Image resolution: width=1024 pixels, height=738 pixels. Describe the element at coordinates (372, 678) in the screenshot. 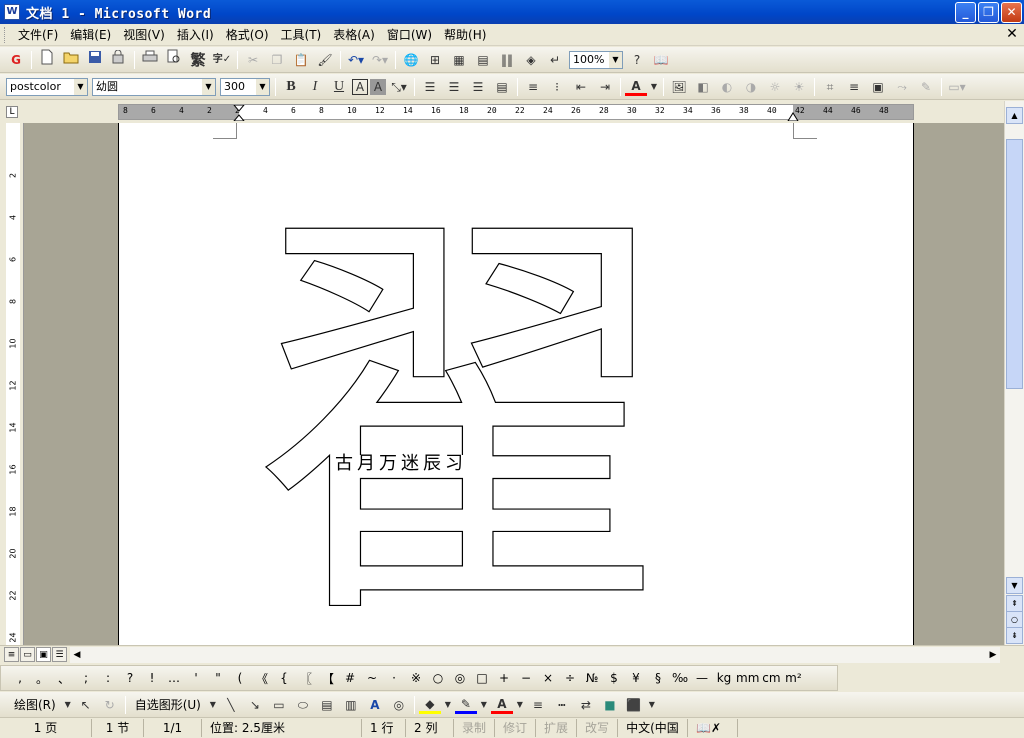

I see `symbol-button: ~` at that location.